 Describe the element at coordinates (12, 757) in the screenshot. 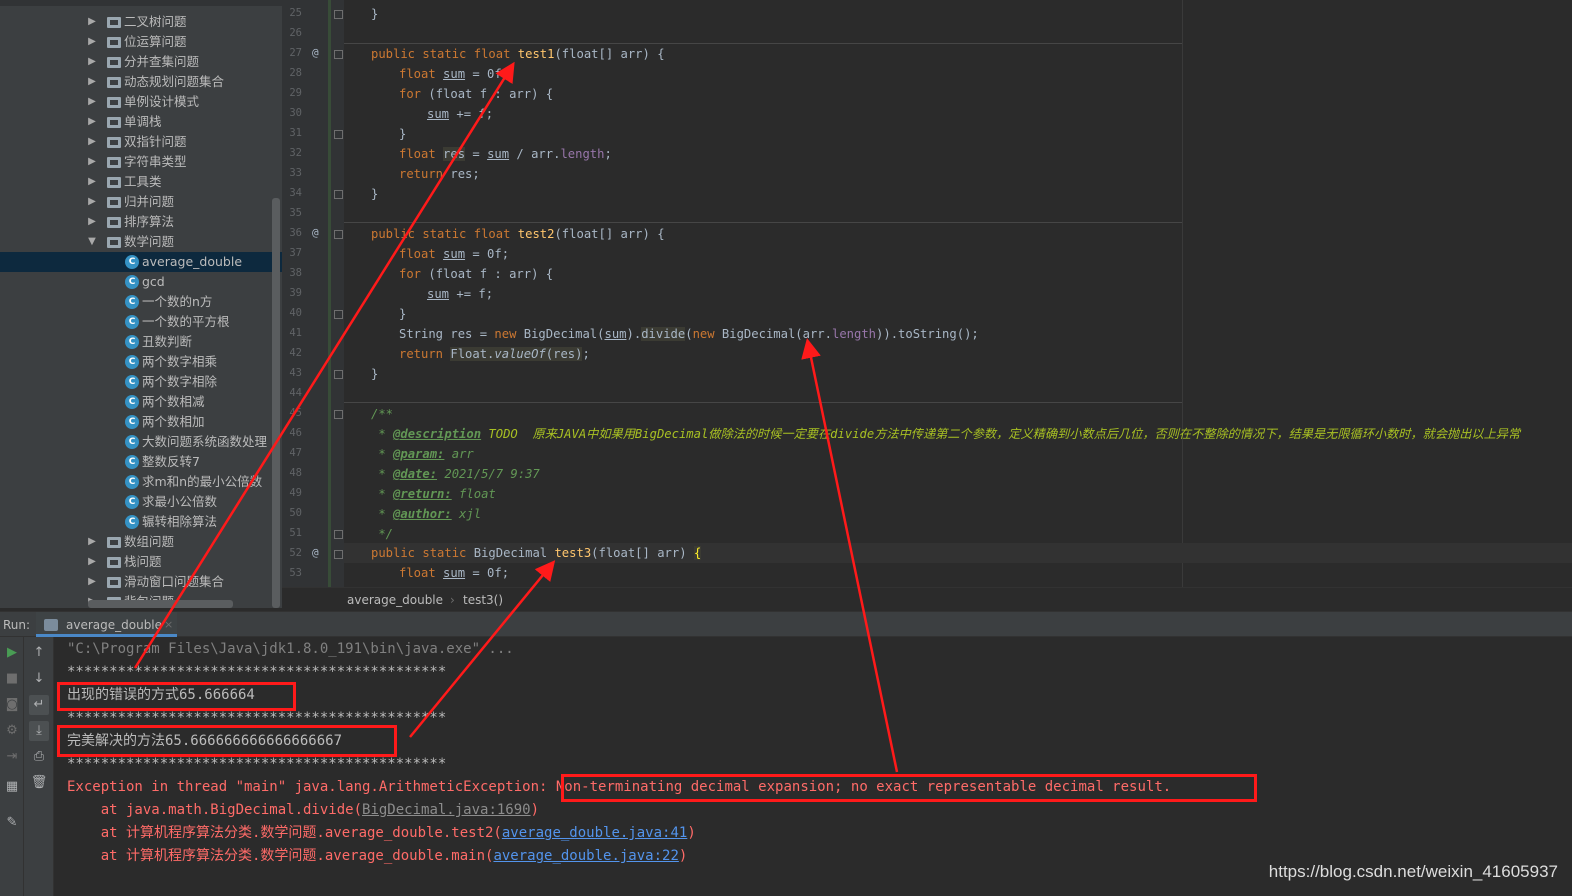

I see `exit-icon: ⇥` at that location.